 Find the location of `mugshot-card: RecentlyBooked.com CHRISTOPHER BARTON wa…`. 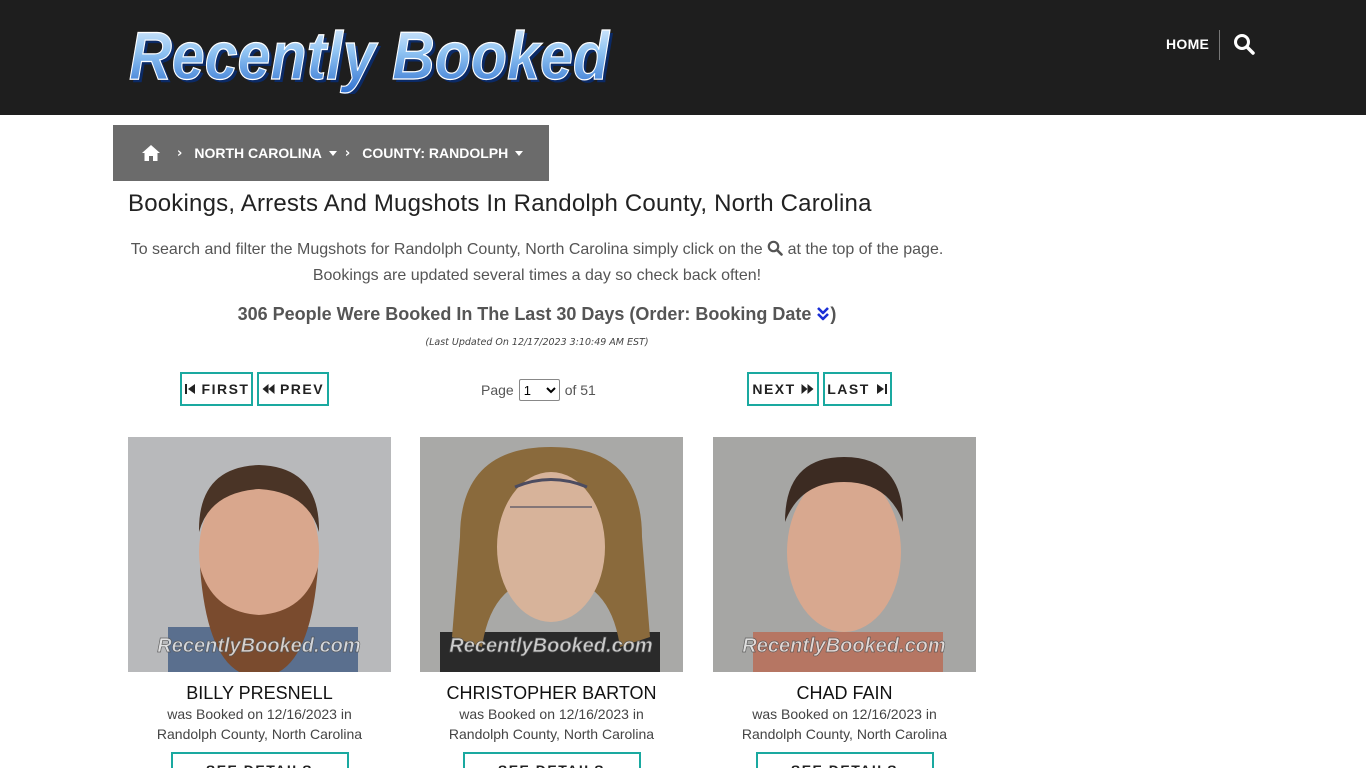

mugshot-card: RecentlyBooked.com CHRISTOPHER BARTON wa… is located at coordinates (551, 602).